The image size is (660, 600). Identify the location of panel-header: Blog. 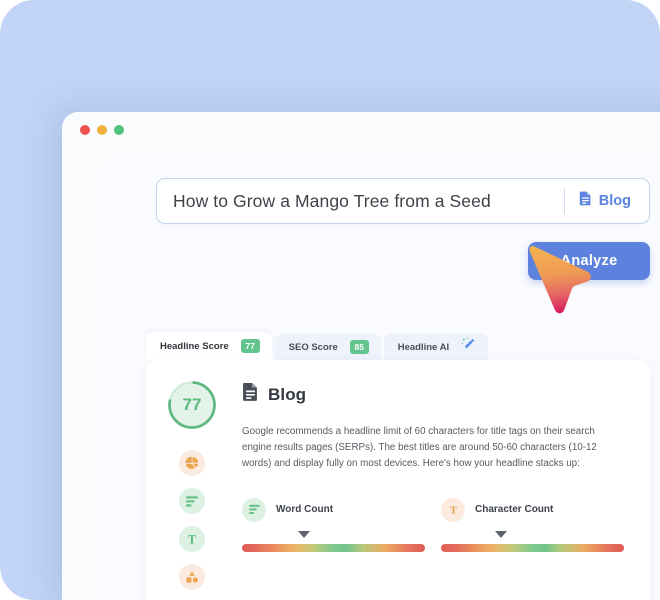
(438, 394).